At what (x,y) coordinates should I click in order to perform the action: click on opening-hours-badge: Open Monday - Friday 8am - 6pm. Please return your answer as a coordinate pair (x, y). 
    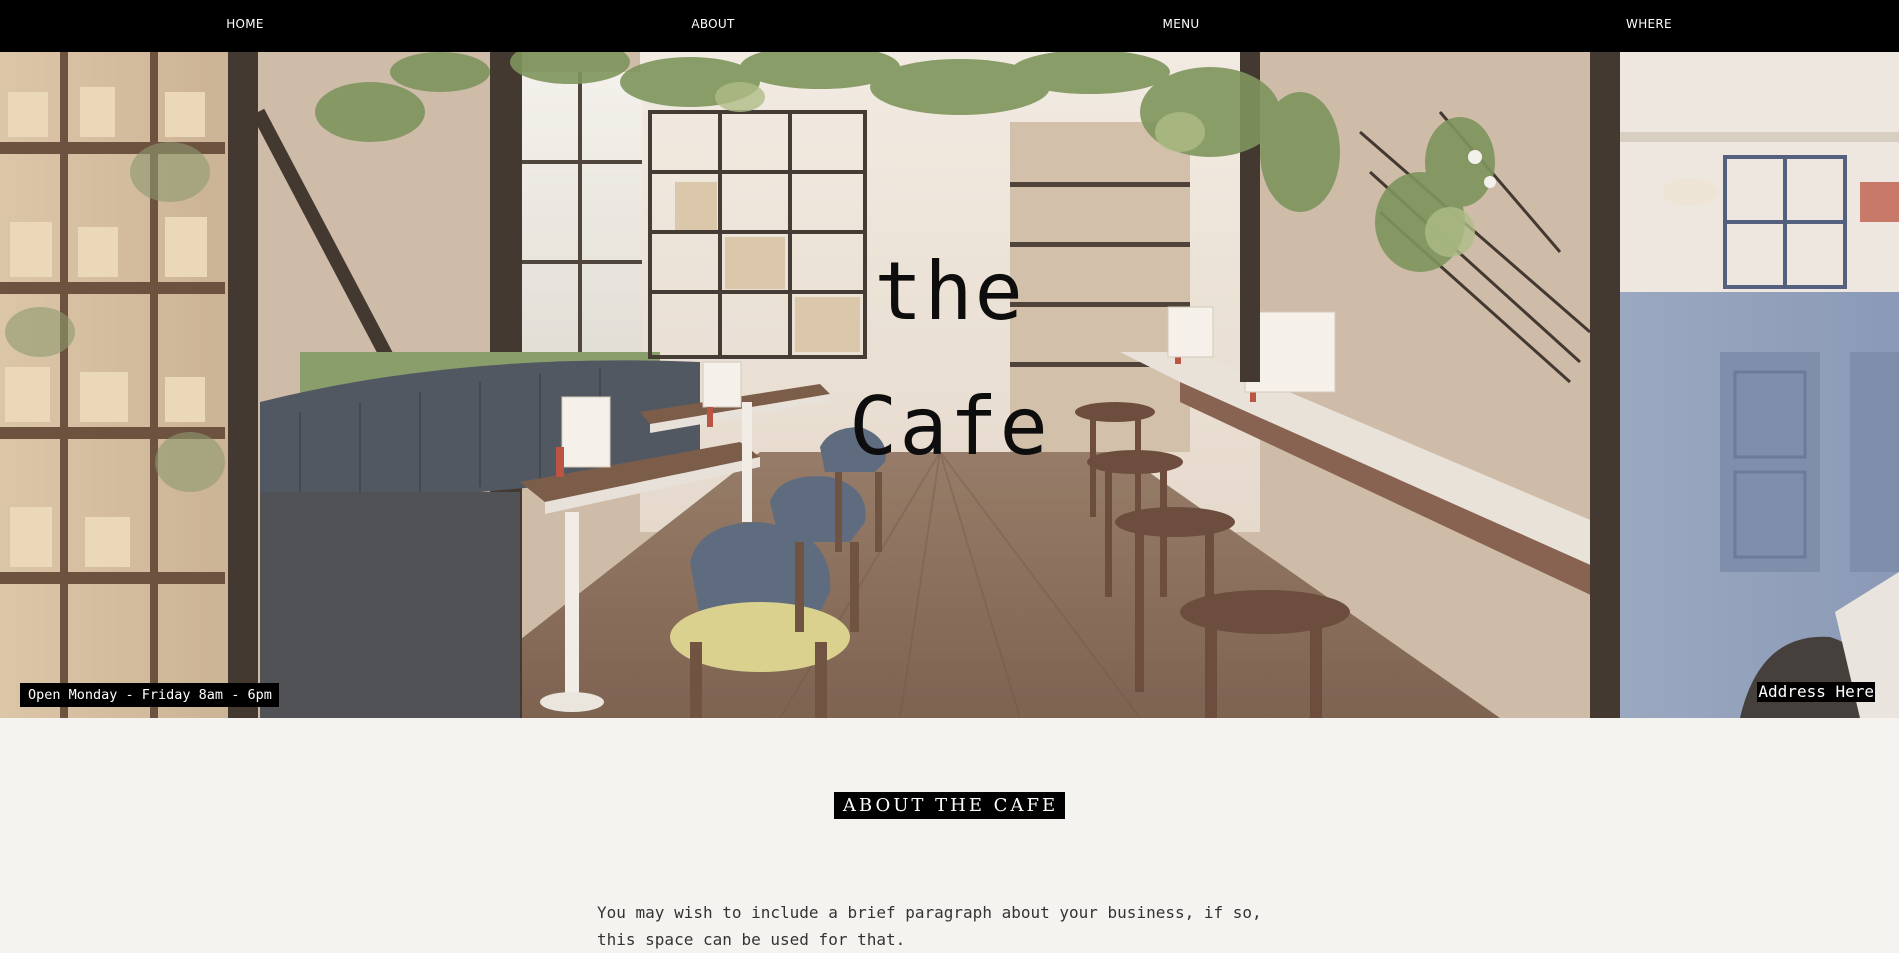
    Looking at the image, I should click on (149, 695).